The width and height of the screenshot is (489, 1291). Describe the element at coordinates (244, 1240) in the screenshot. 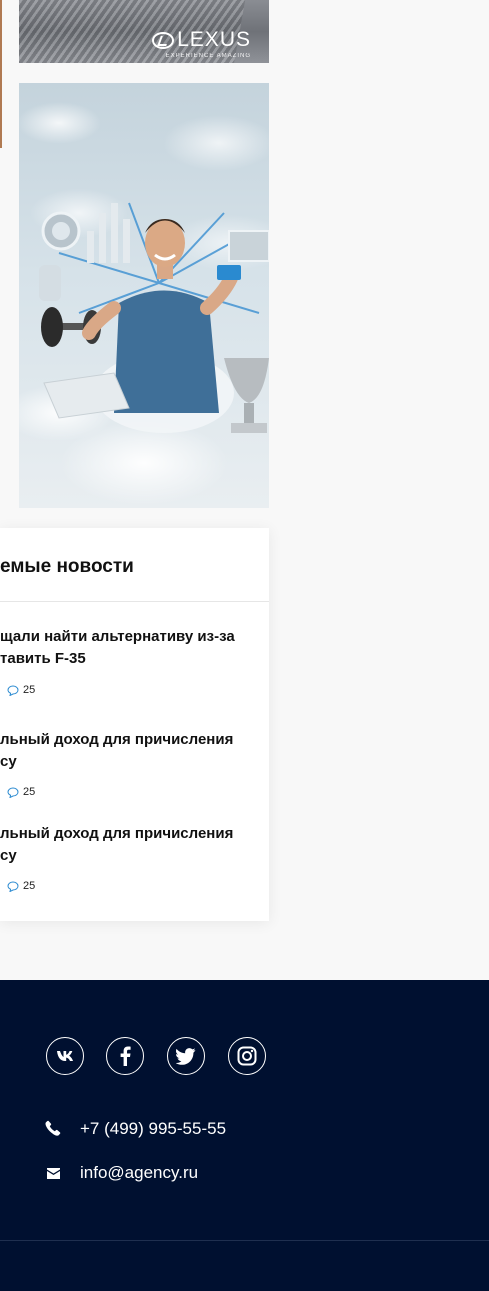

I see `footer-divider` at that location.